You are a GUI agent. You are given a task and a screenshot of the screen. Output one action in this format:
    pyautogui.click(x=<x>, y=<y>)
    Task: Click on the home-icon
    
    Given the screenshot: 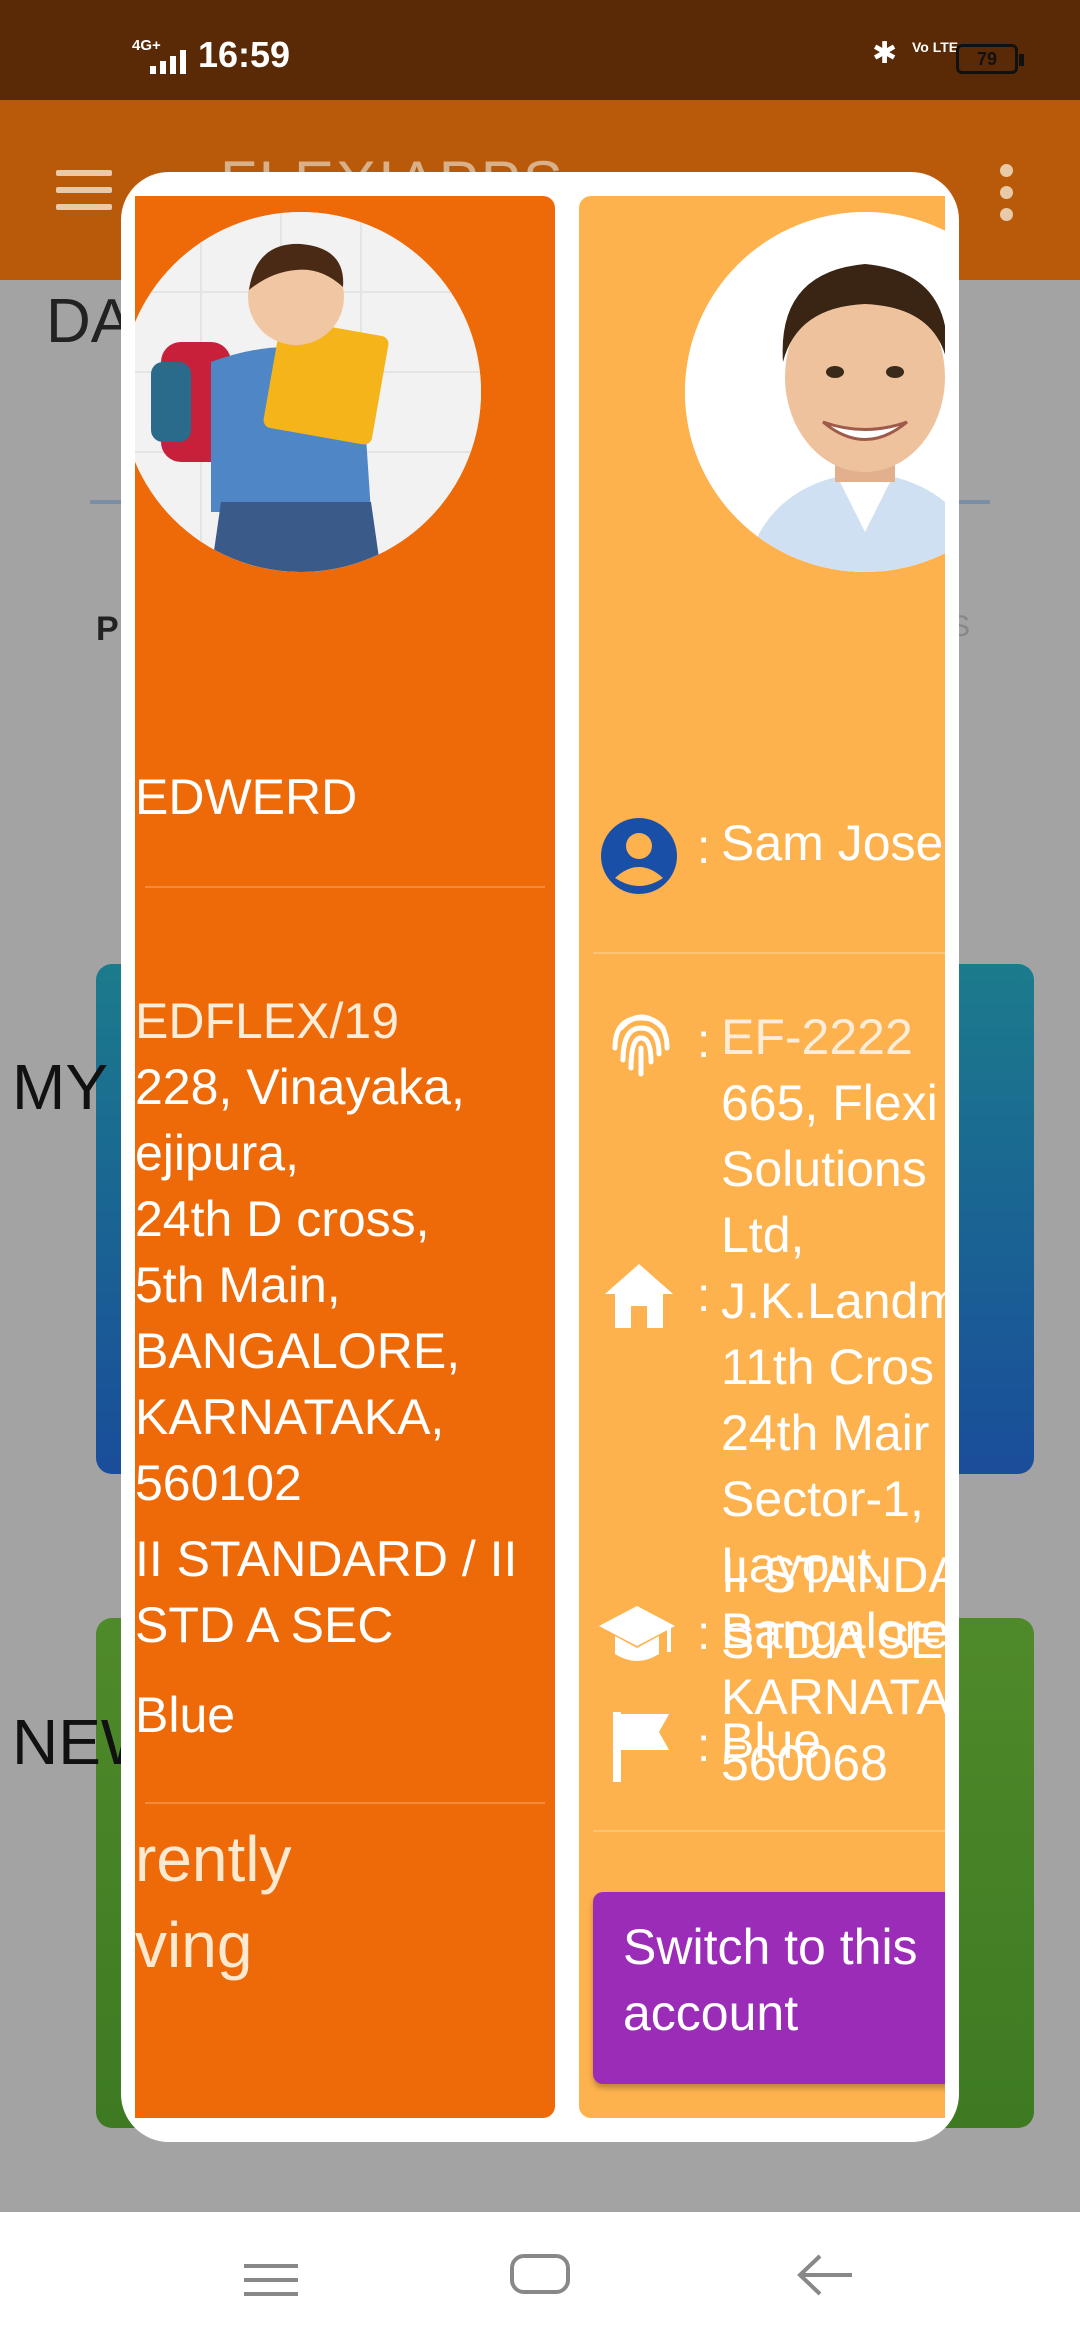 What is the action you would take?
    pyautogui.click(x=540, y=2274)
    